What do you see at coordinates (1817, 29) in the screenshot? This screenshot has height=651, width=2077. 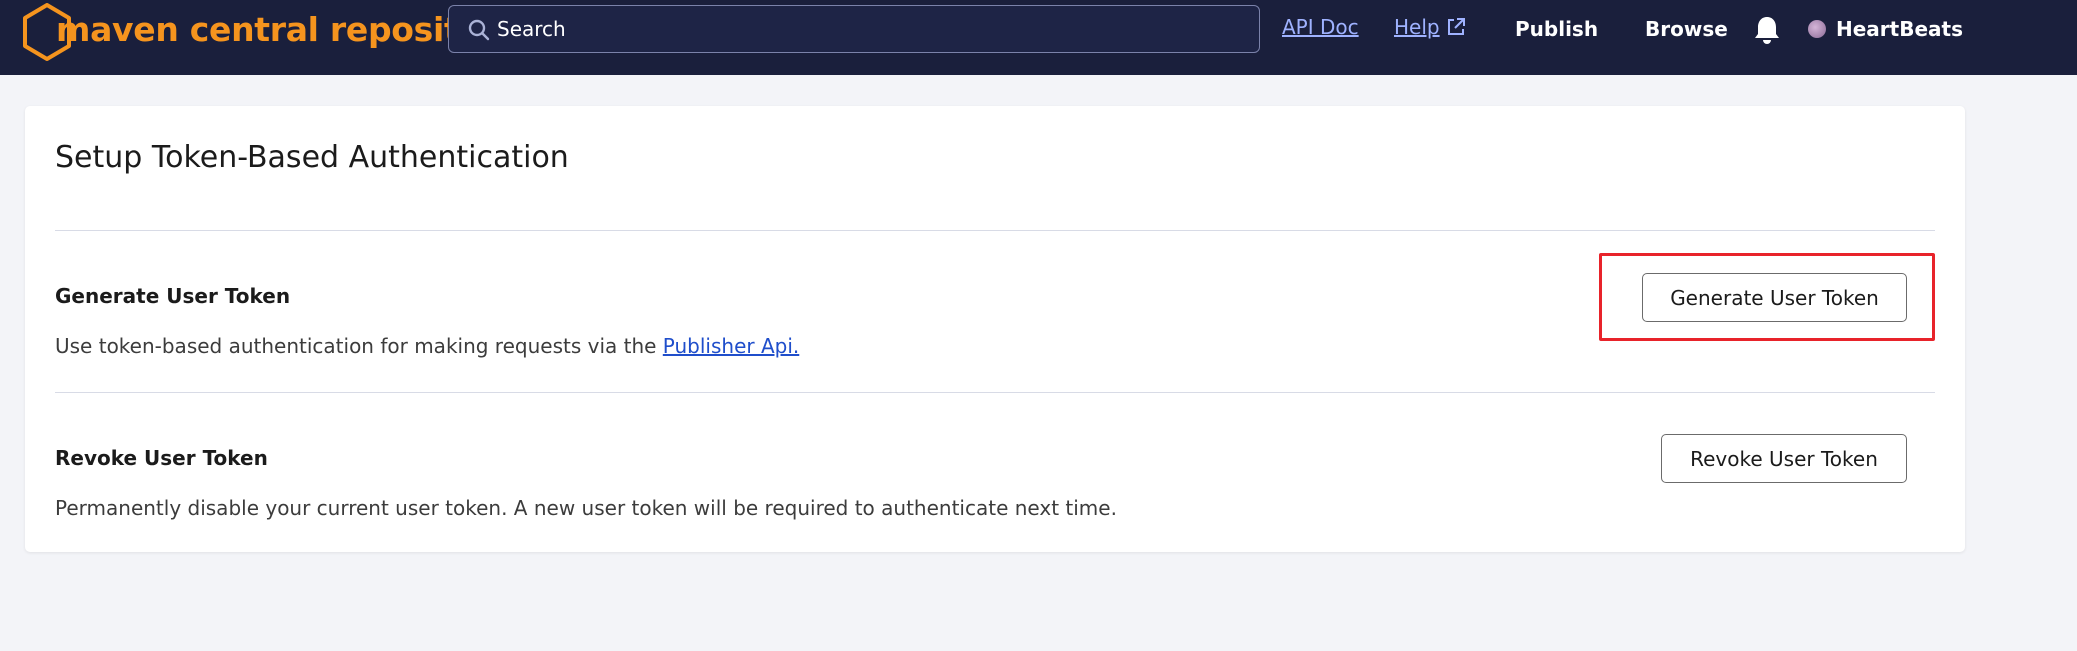 I see `user-avatar` at bounding box center [1817, 29].